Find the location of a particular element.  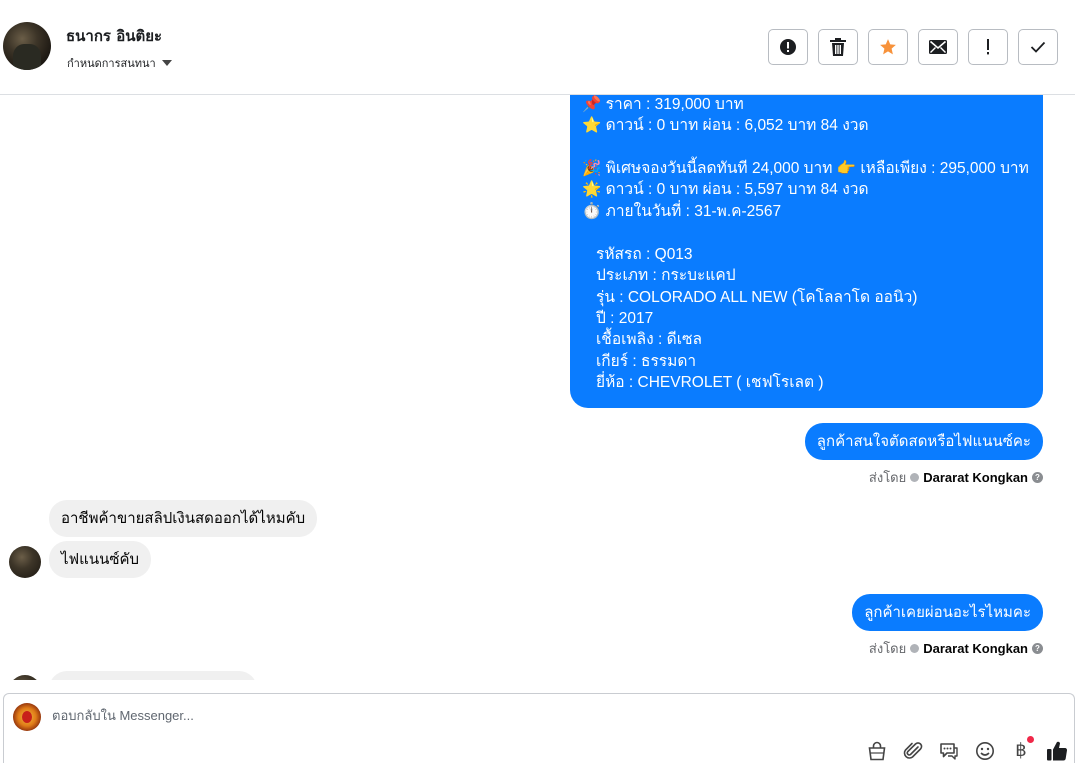

payment-button: ฿ is located at coordinates (1022, 749).